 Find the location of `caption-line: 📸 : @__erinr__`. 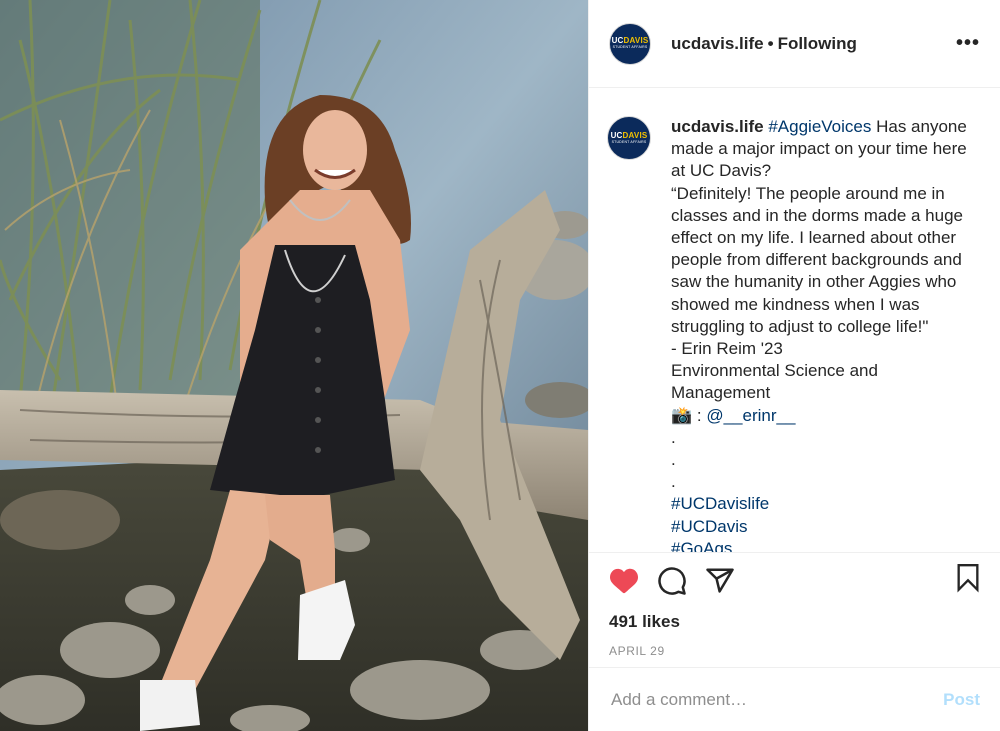

caption-line: 📸 : @__erinr__ is located at coordinates (825, 416).